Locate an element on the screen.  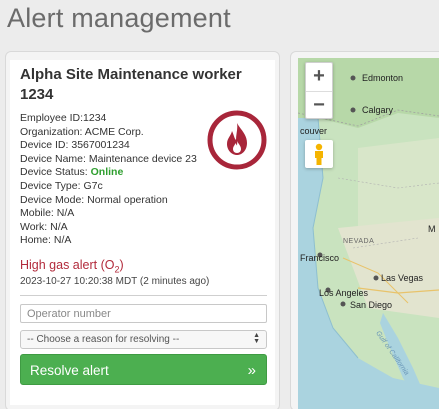
alert-type: High gas alert (O2) is located at coordinates (72, 266).